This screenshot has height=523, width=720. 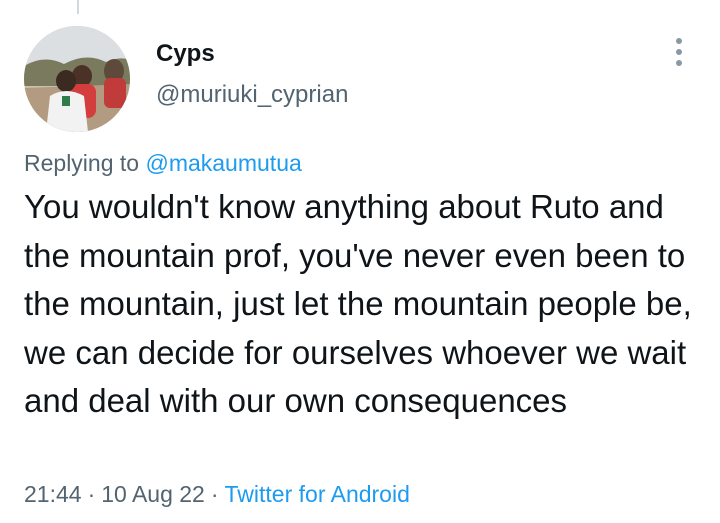 I want to click on tweet-metadata: 21:44 · 10 Aug 22 · Twitter for Android, so click(x=217, y=494).